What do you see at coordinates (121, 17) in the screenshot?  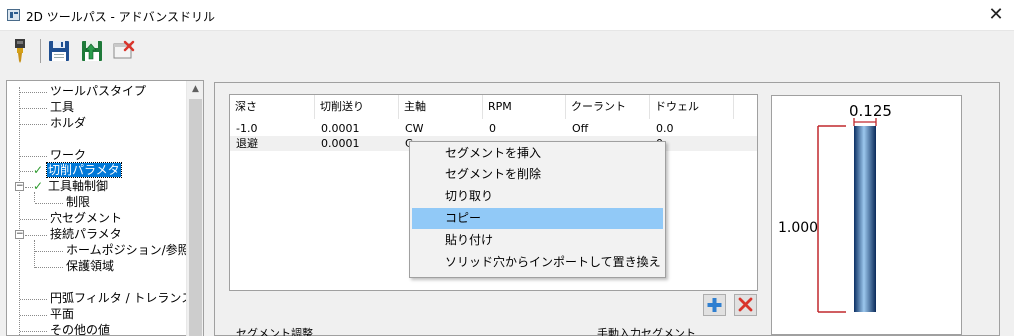 I see `window-title: 2D ツールパス - アドバンスドリル` at bounding box center [121, 17].